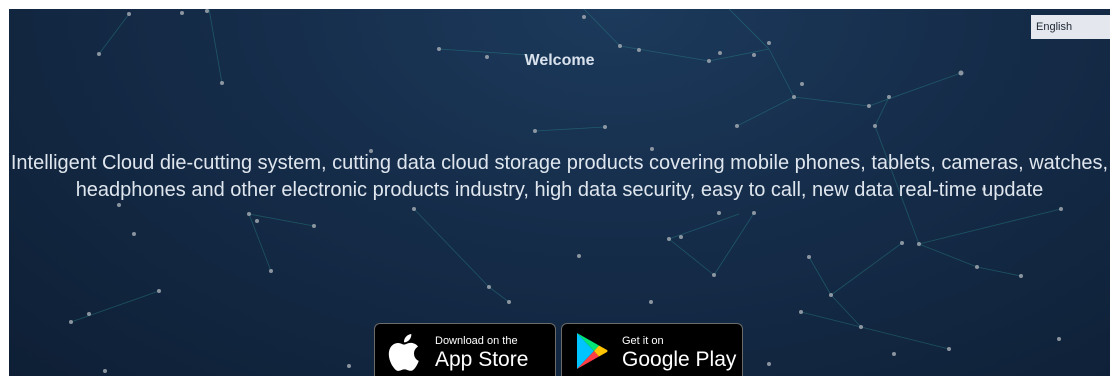  What do you see at coordinates (592, 351) in the screenshot?
I see `google-play-icon` at bounding box center [592, 351].